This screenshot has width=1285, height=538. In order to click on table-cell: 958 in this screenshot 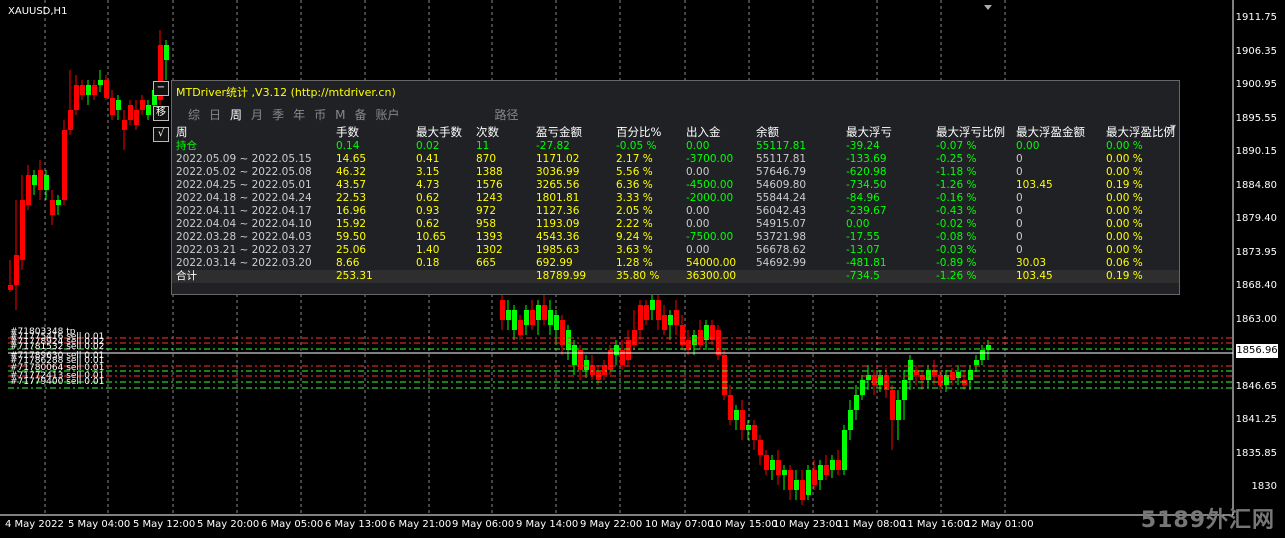, I will do `click(486, 224)`.